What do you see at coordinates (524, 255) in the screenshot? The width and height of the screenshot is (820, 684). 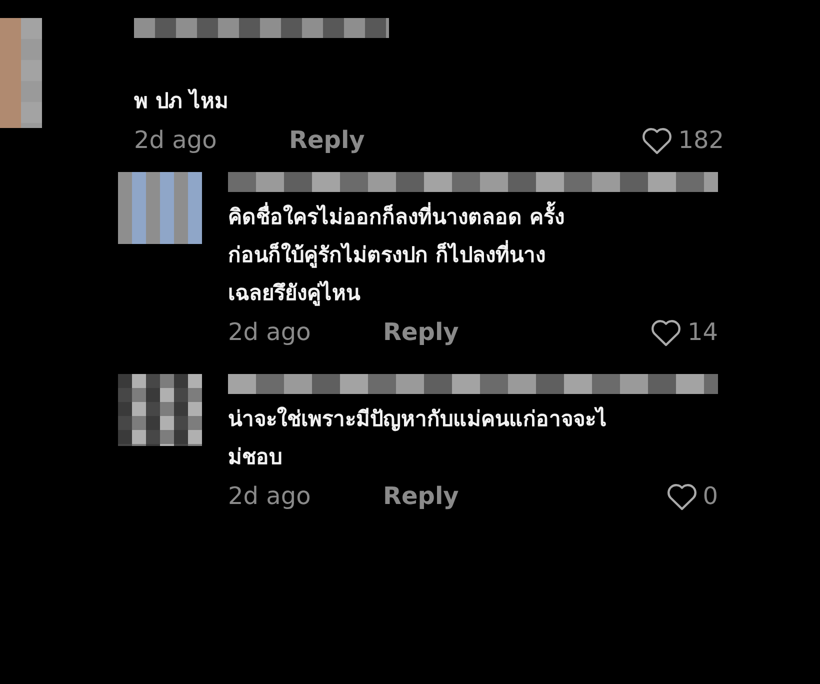 I see `comment-text: ก่อนก็ใบ้คู่รักไม่ตรงปก ก็ไปลงที่นาง` at bounding box center [524, 255].